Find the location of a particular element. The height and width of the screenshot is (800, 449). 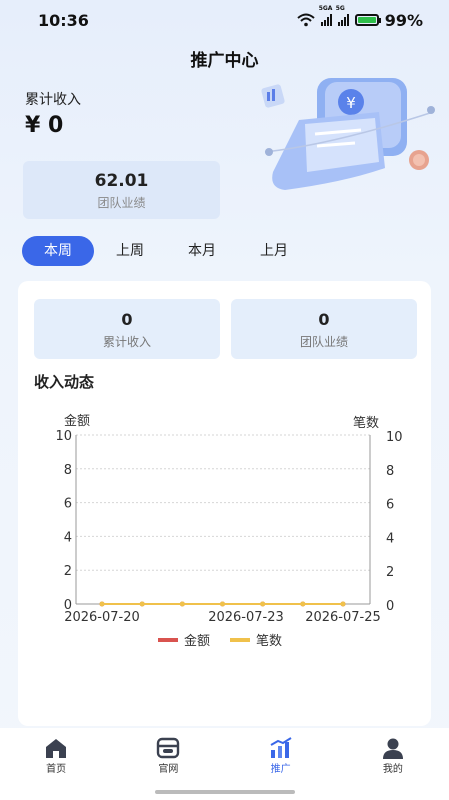

nav-promotion-label: 推广 is located at coordinates (280, 769).